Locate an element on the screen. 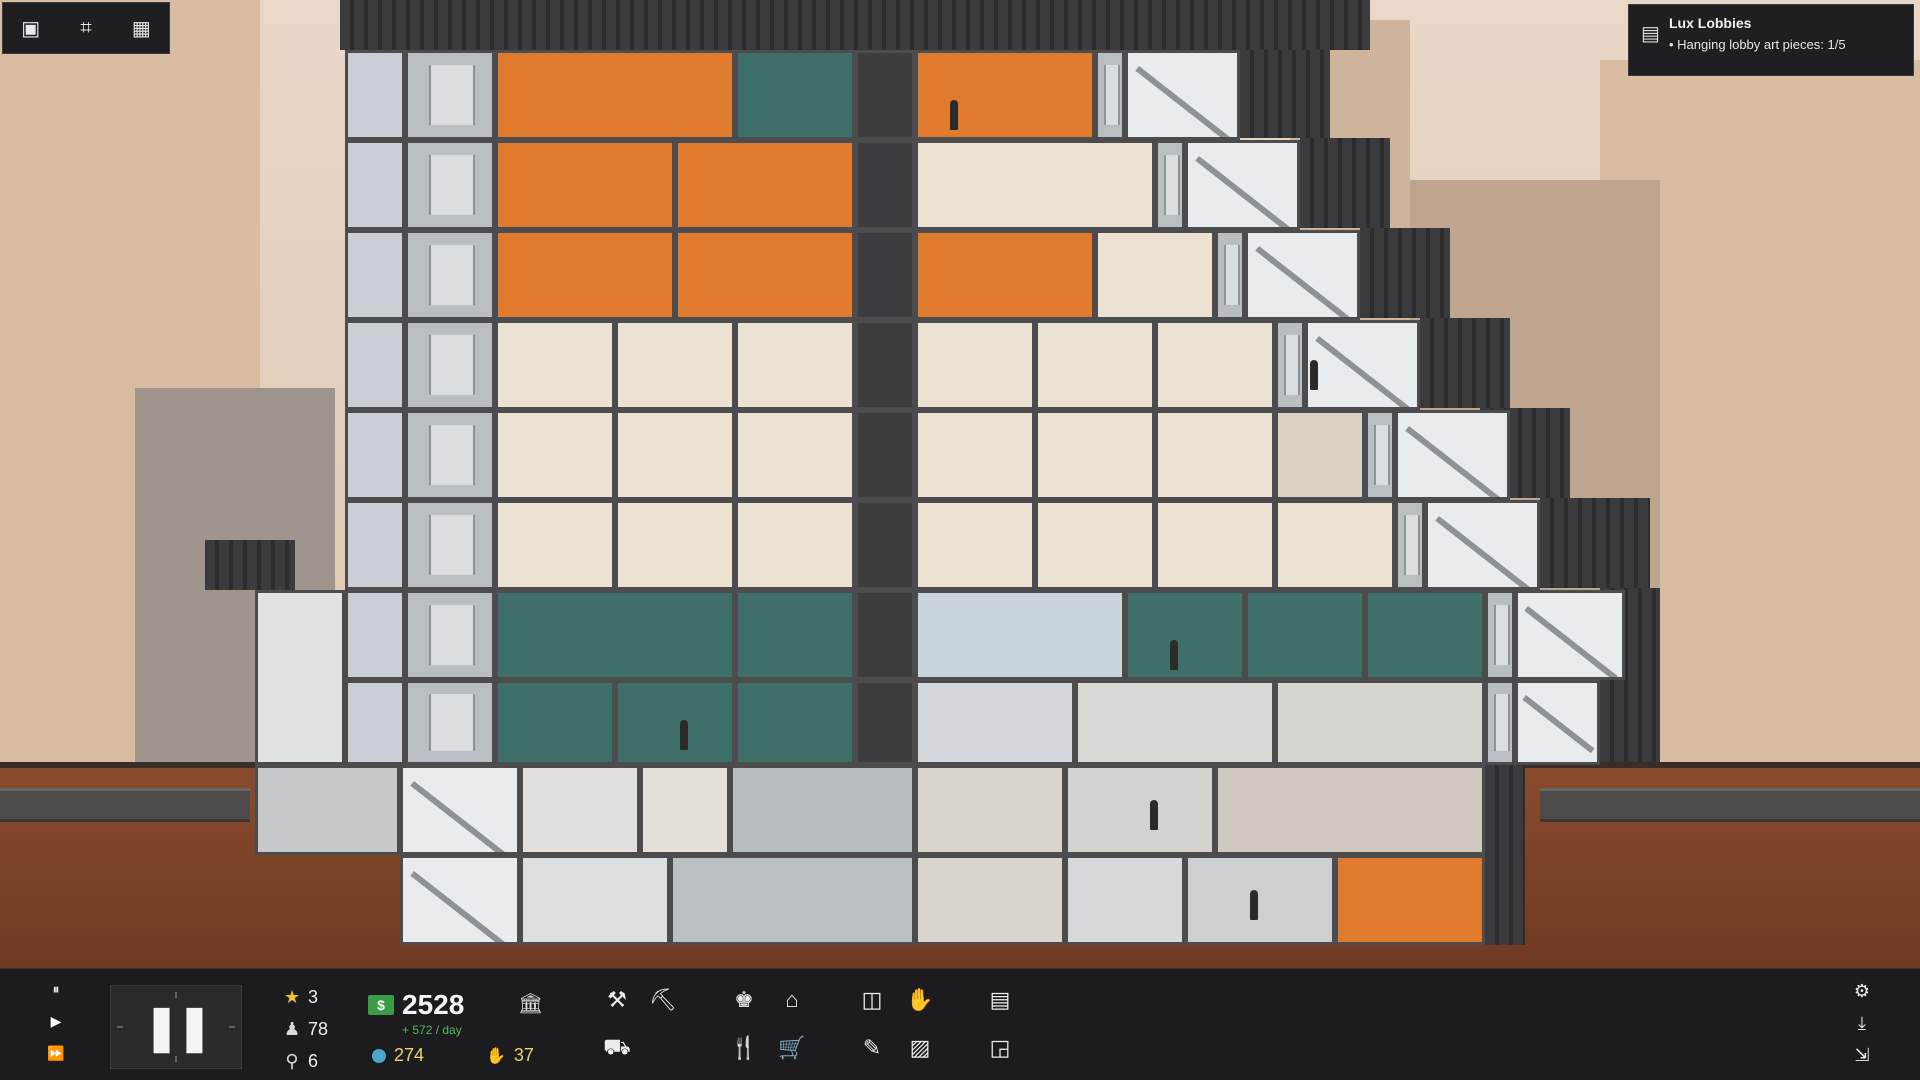 The height and width of the screenshot is (1080, 1920). shop-cart-icon: 🛒 is located at coordinates (792, 1048).